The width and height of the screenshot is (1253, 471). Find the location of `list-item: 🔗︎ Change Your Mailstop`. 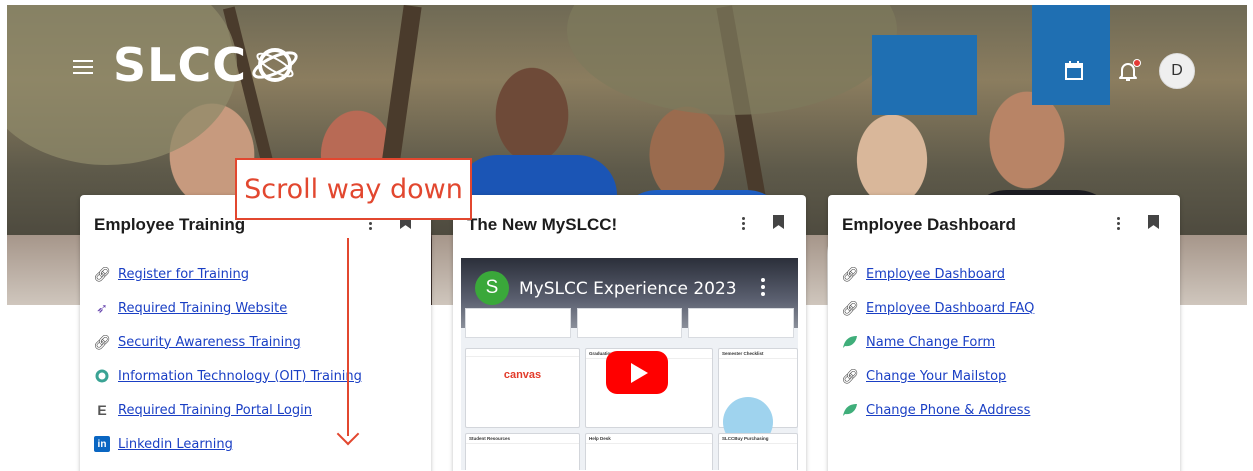

list-item: 🔗︎ Change Your Mailstop is located at coordinates (937, 376).